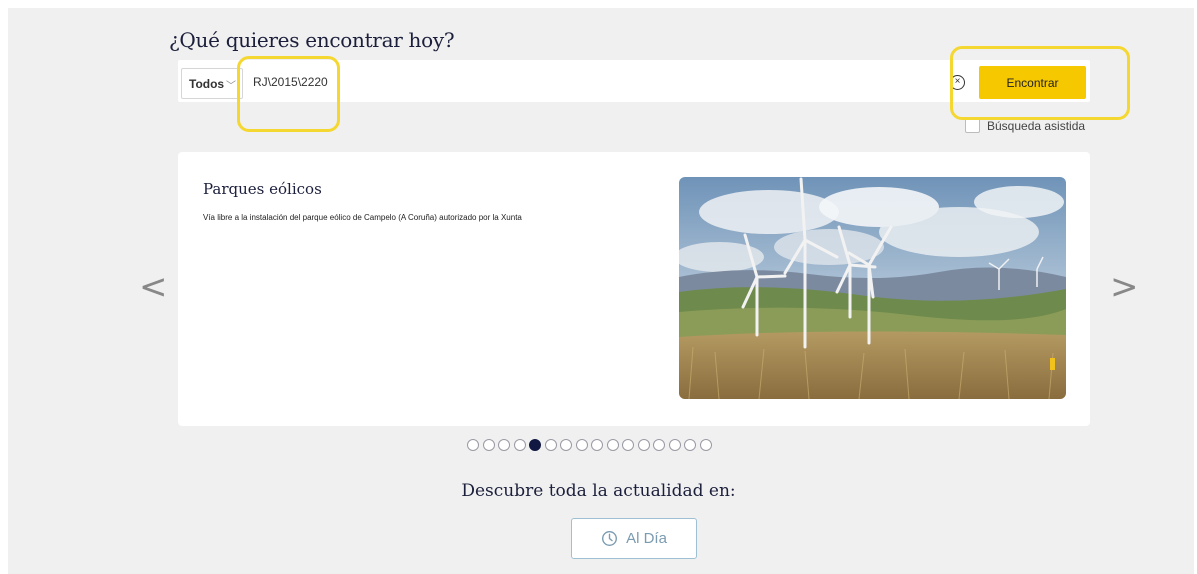 This screenshot has height=574, width=1197. Describe the element at coordinates (1124, 287) in the screenshot. I see `carousel-next-icon: >` at that location.